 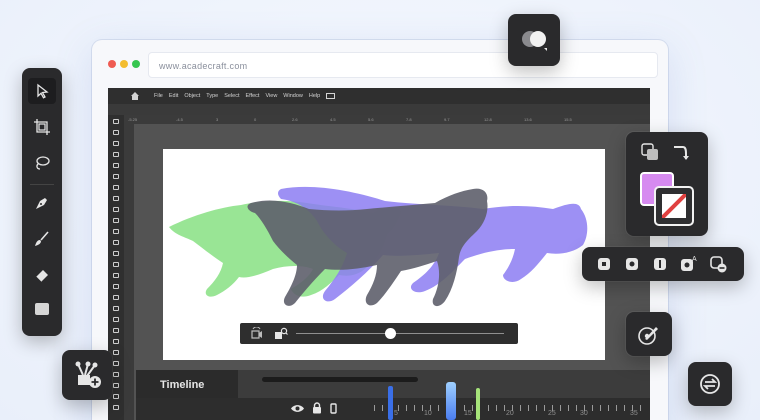 I want to click on sync-icon, so click(x=710, y=384).